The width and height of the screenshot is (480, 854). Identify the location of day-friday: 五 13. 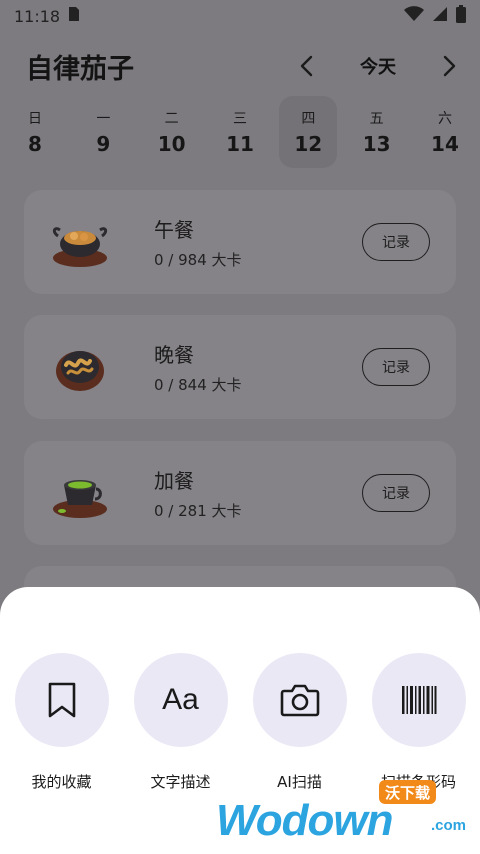
(377, 132).